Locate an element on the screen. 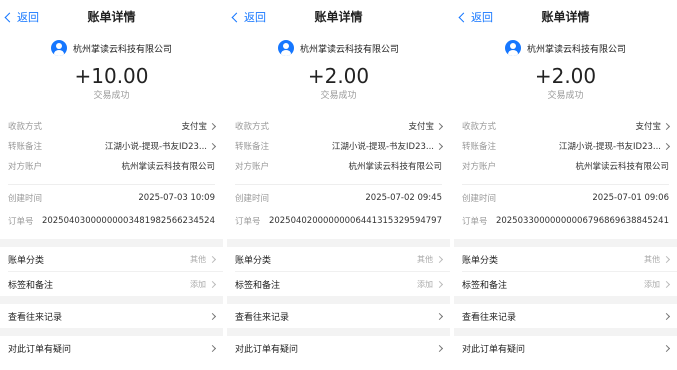  order-number-value: 20250330000000006796869638845241 is located at coordinates (582, 221).